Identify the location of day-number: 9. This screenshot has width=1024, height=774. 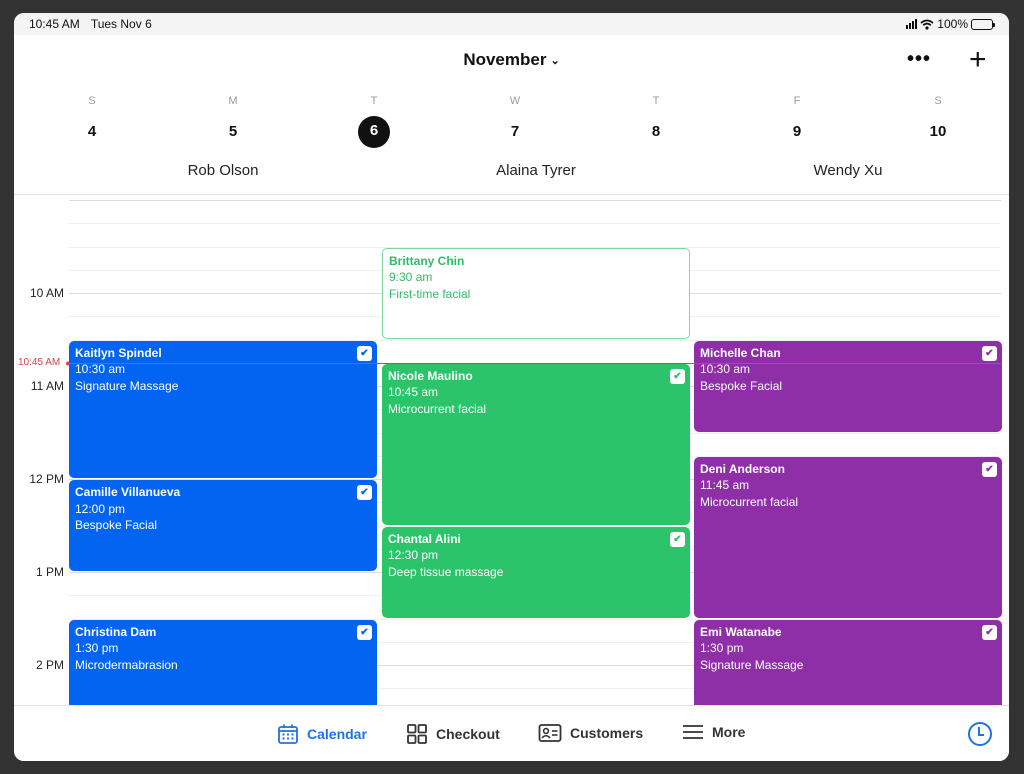
(797, 131).